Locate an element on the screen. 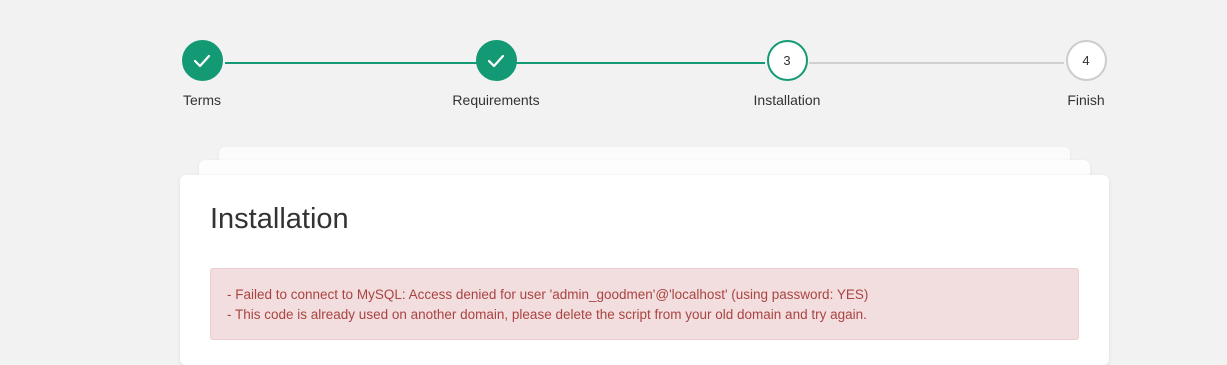 Image resolution: width=1227 pixels, height=365 pixels. step-terms-label: Terms is located at coordinates (202, 100).